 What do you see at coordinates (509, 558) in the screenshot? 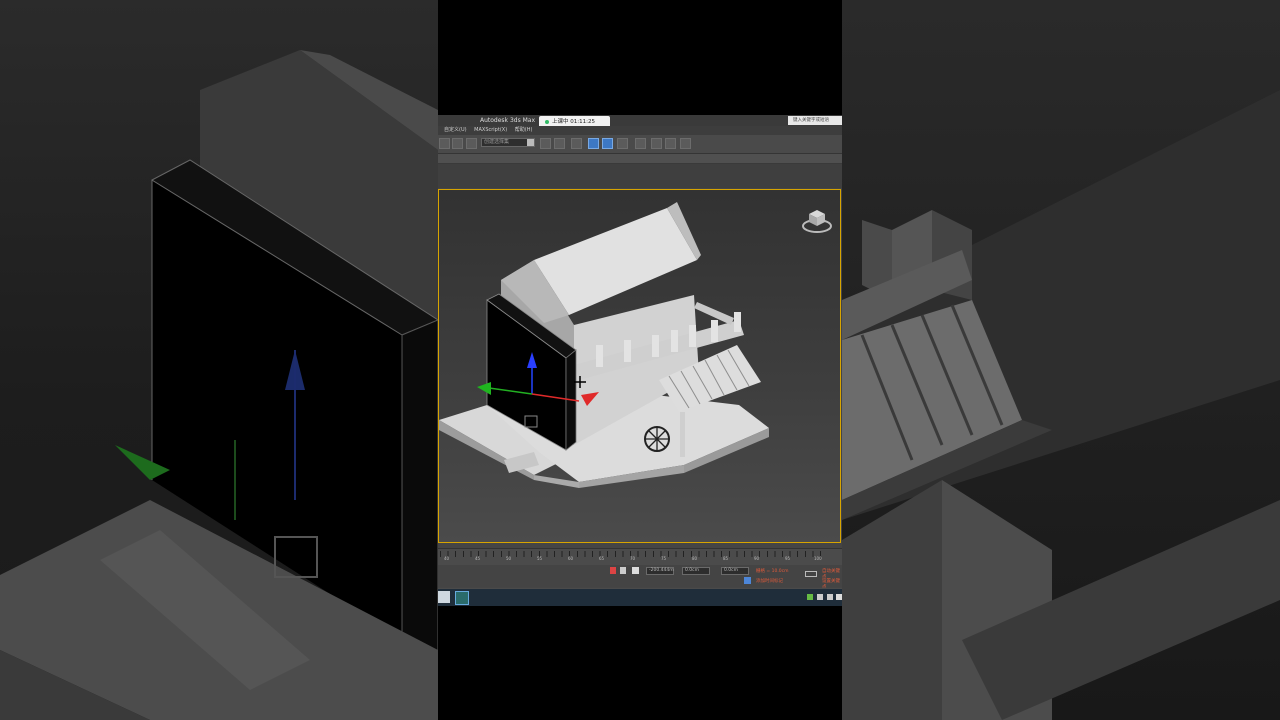
I see `tick-label: 50` at bounding box center [509, 558].